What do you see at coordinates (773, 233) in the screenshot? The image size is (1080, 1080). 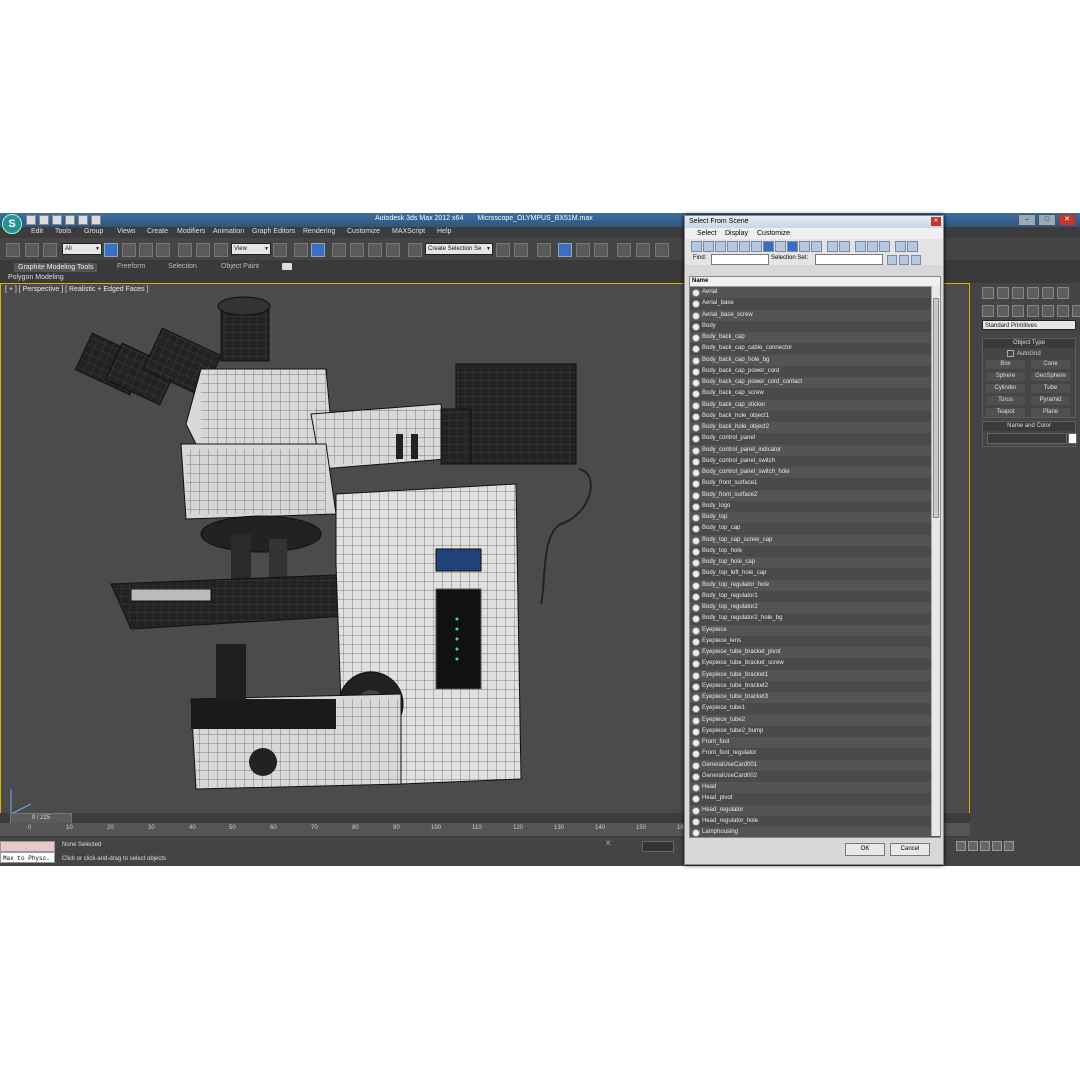 I see `dialog-menu-customize: Customize` at bounding box center [773, 233].